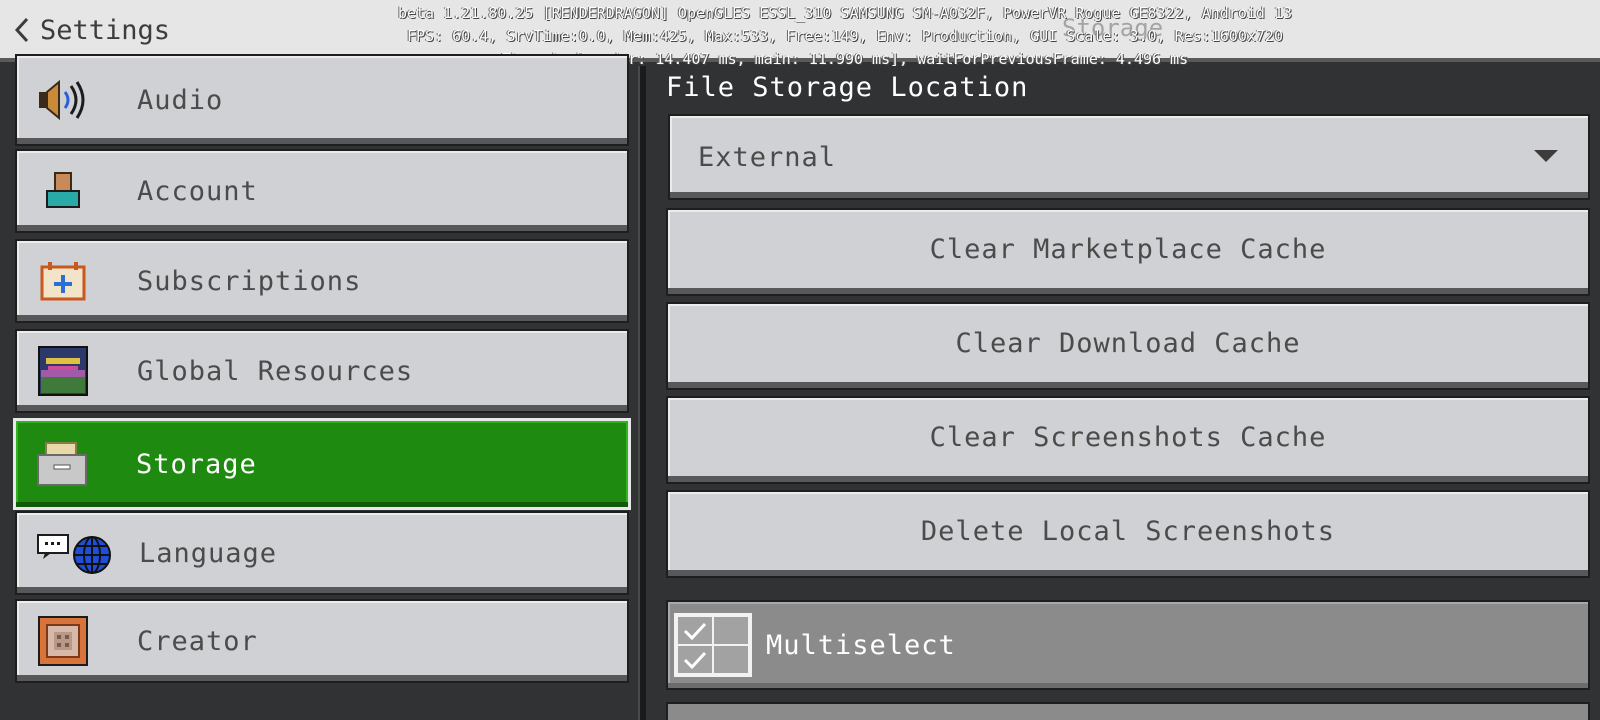 The image size is (1600, 720). I want to click on chevron-left-icon, so click(22, 30).